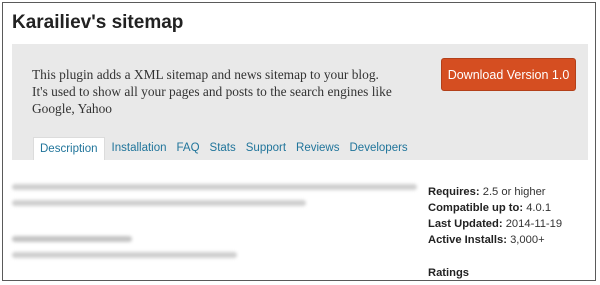 The image size is (600, 285). What do you see at coordinates (514, 192) in the screenshot?
I see `meta-requires-value: 2.5 or higher` at bounding box center [514, 192].